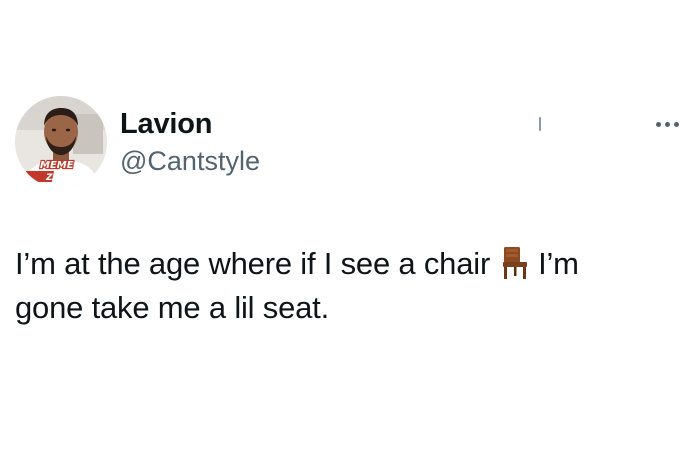 This screenshot has height=462, width=700. What do you see at coordinates (166, 124) in the screenshot?
I see `author-display-name: Lavion` at bounding box center [166, 124].